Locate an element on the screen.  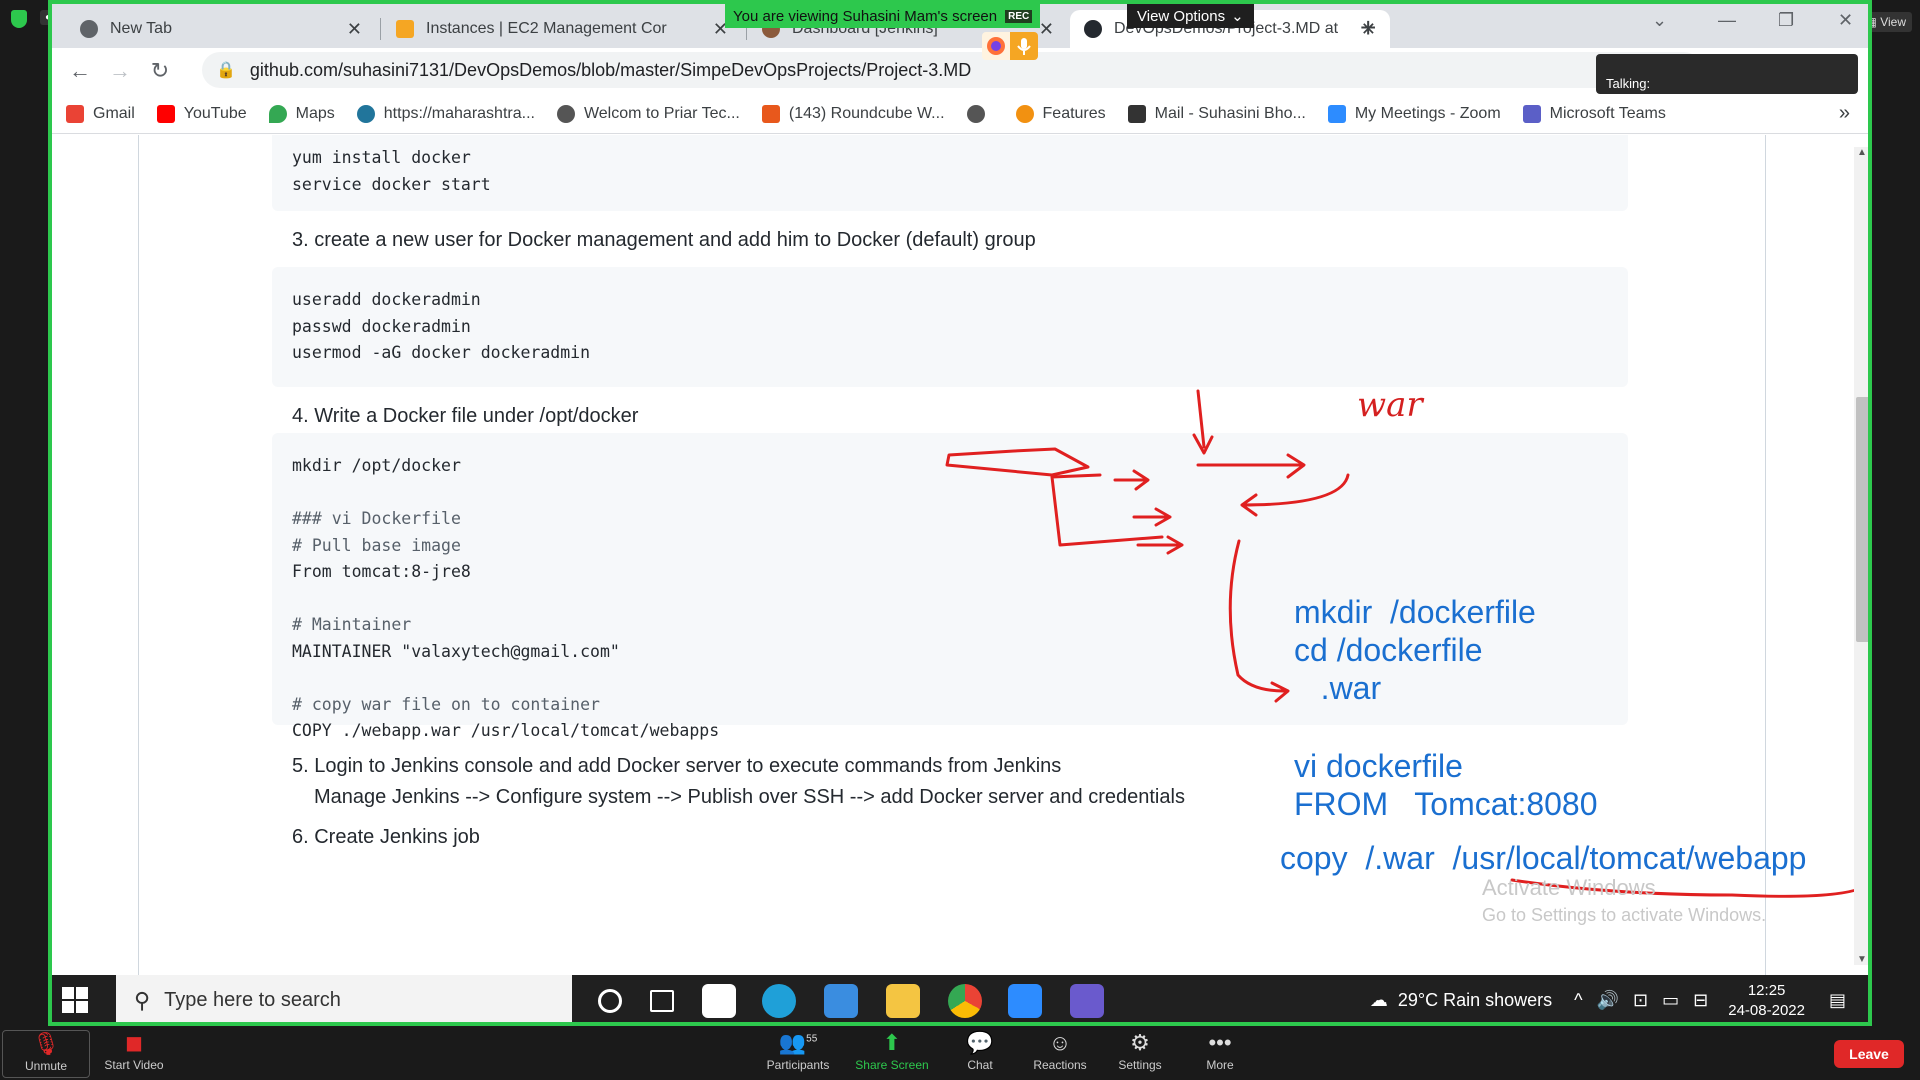
bookmark-teams: Microsoft Teams is located at coordinates (1594, 113).